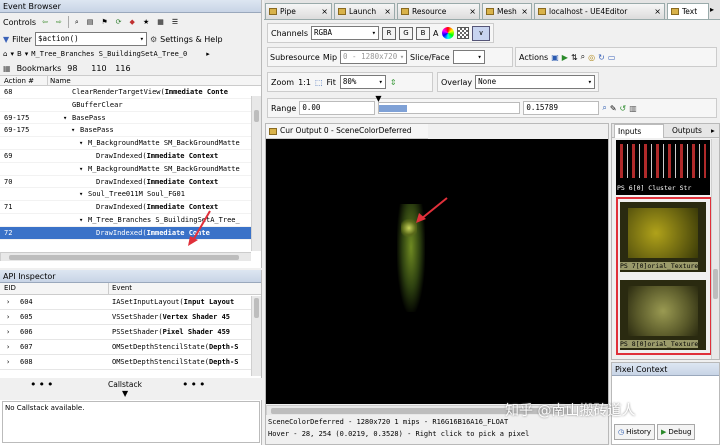  I want to click on bookmark-item: 110, so click(100, 68).